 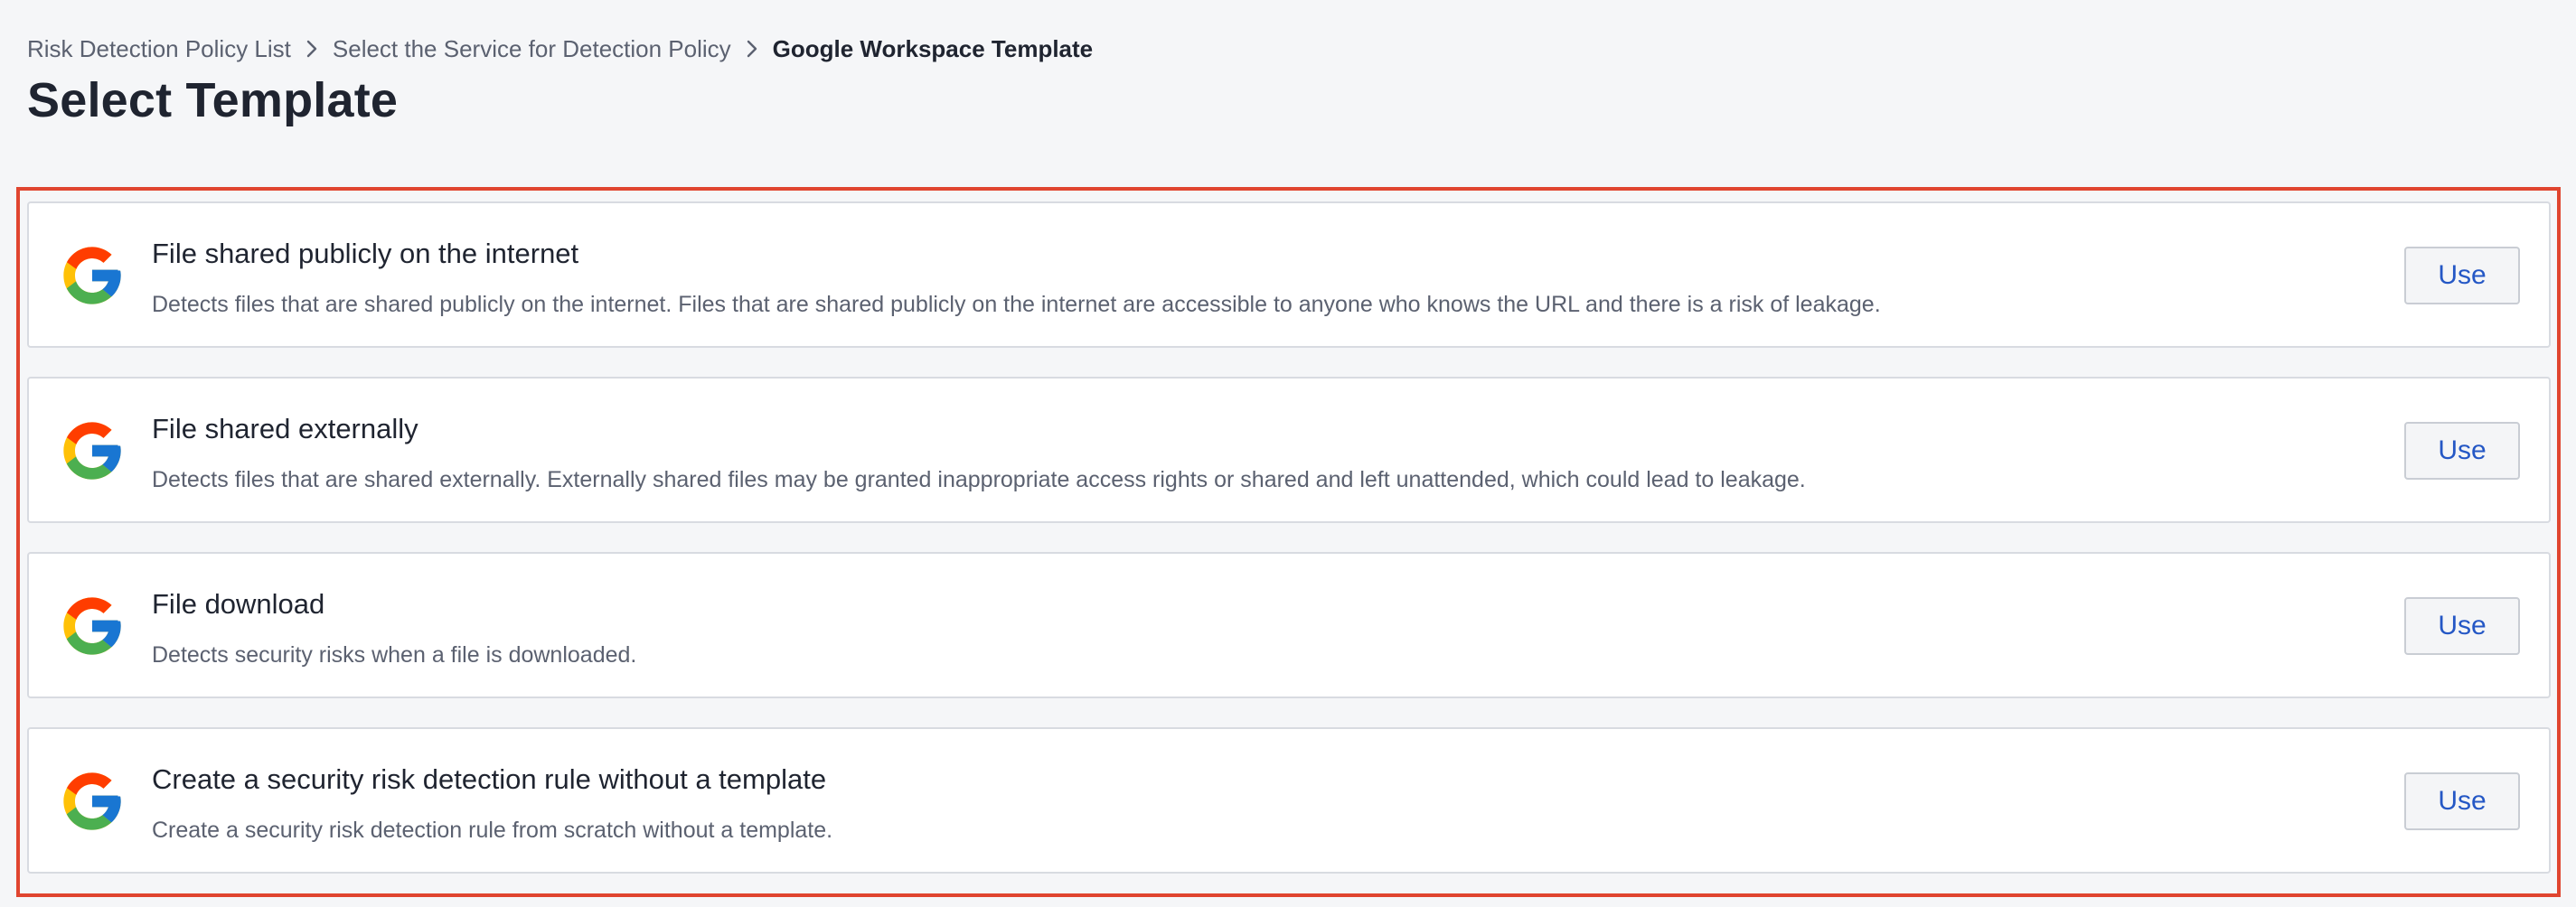 I want to click on template-title: File shared publicly on the internet, so click(x=365, y=254).